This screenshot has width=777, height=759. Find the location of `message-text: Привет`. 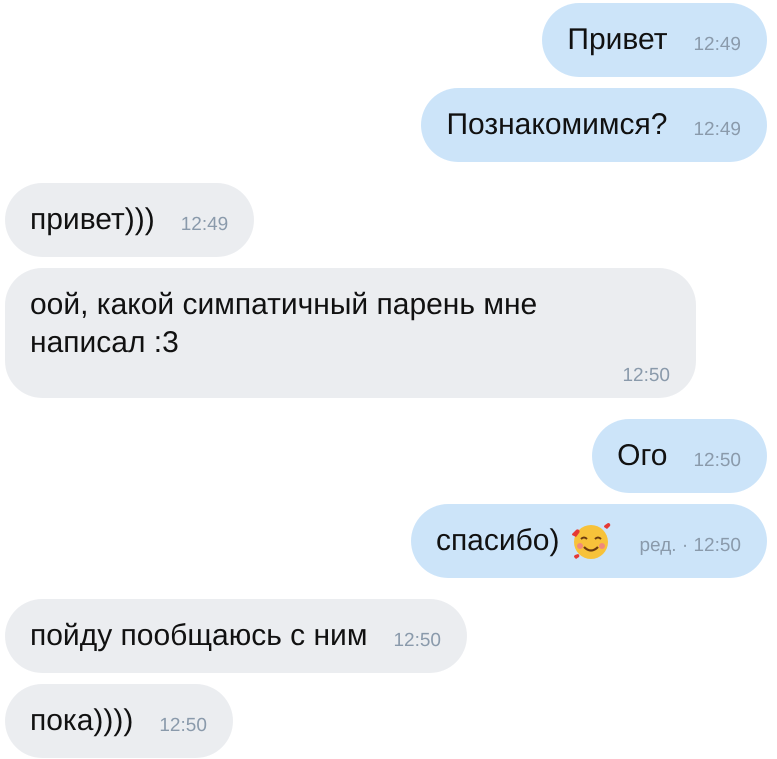

message-text: Привет is located at coordinates (617, 40).